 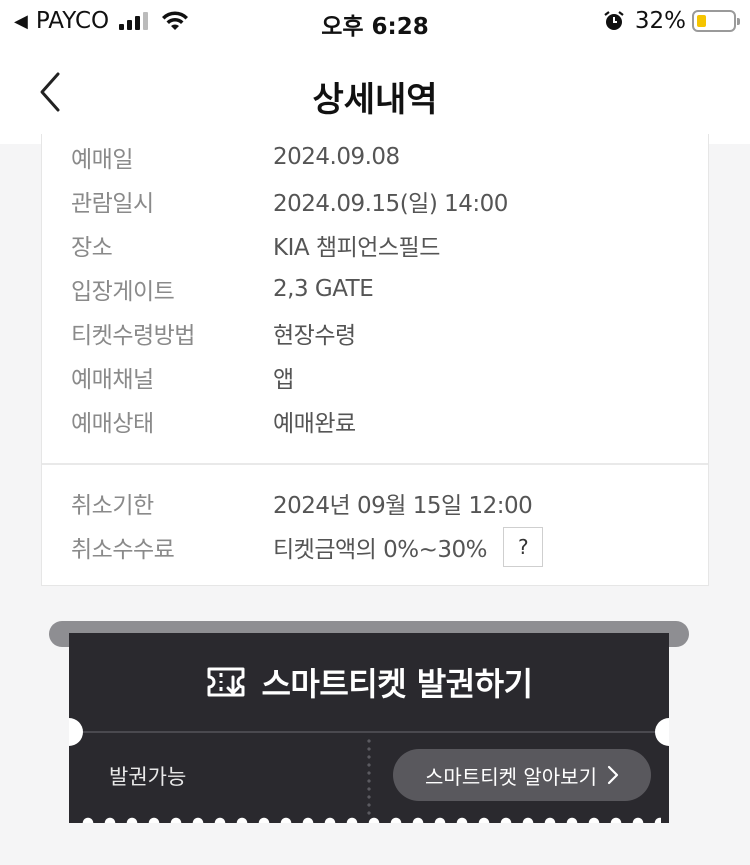 What do you see at coordinates (123, 292) in the screenshot?
I see `detail-label: 입장게이트` at bounding box center [123, 292].